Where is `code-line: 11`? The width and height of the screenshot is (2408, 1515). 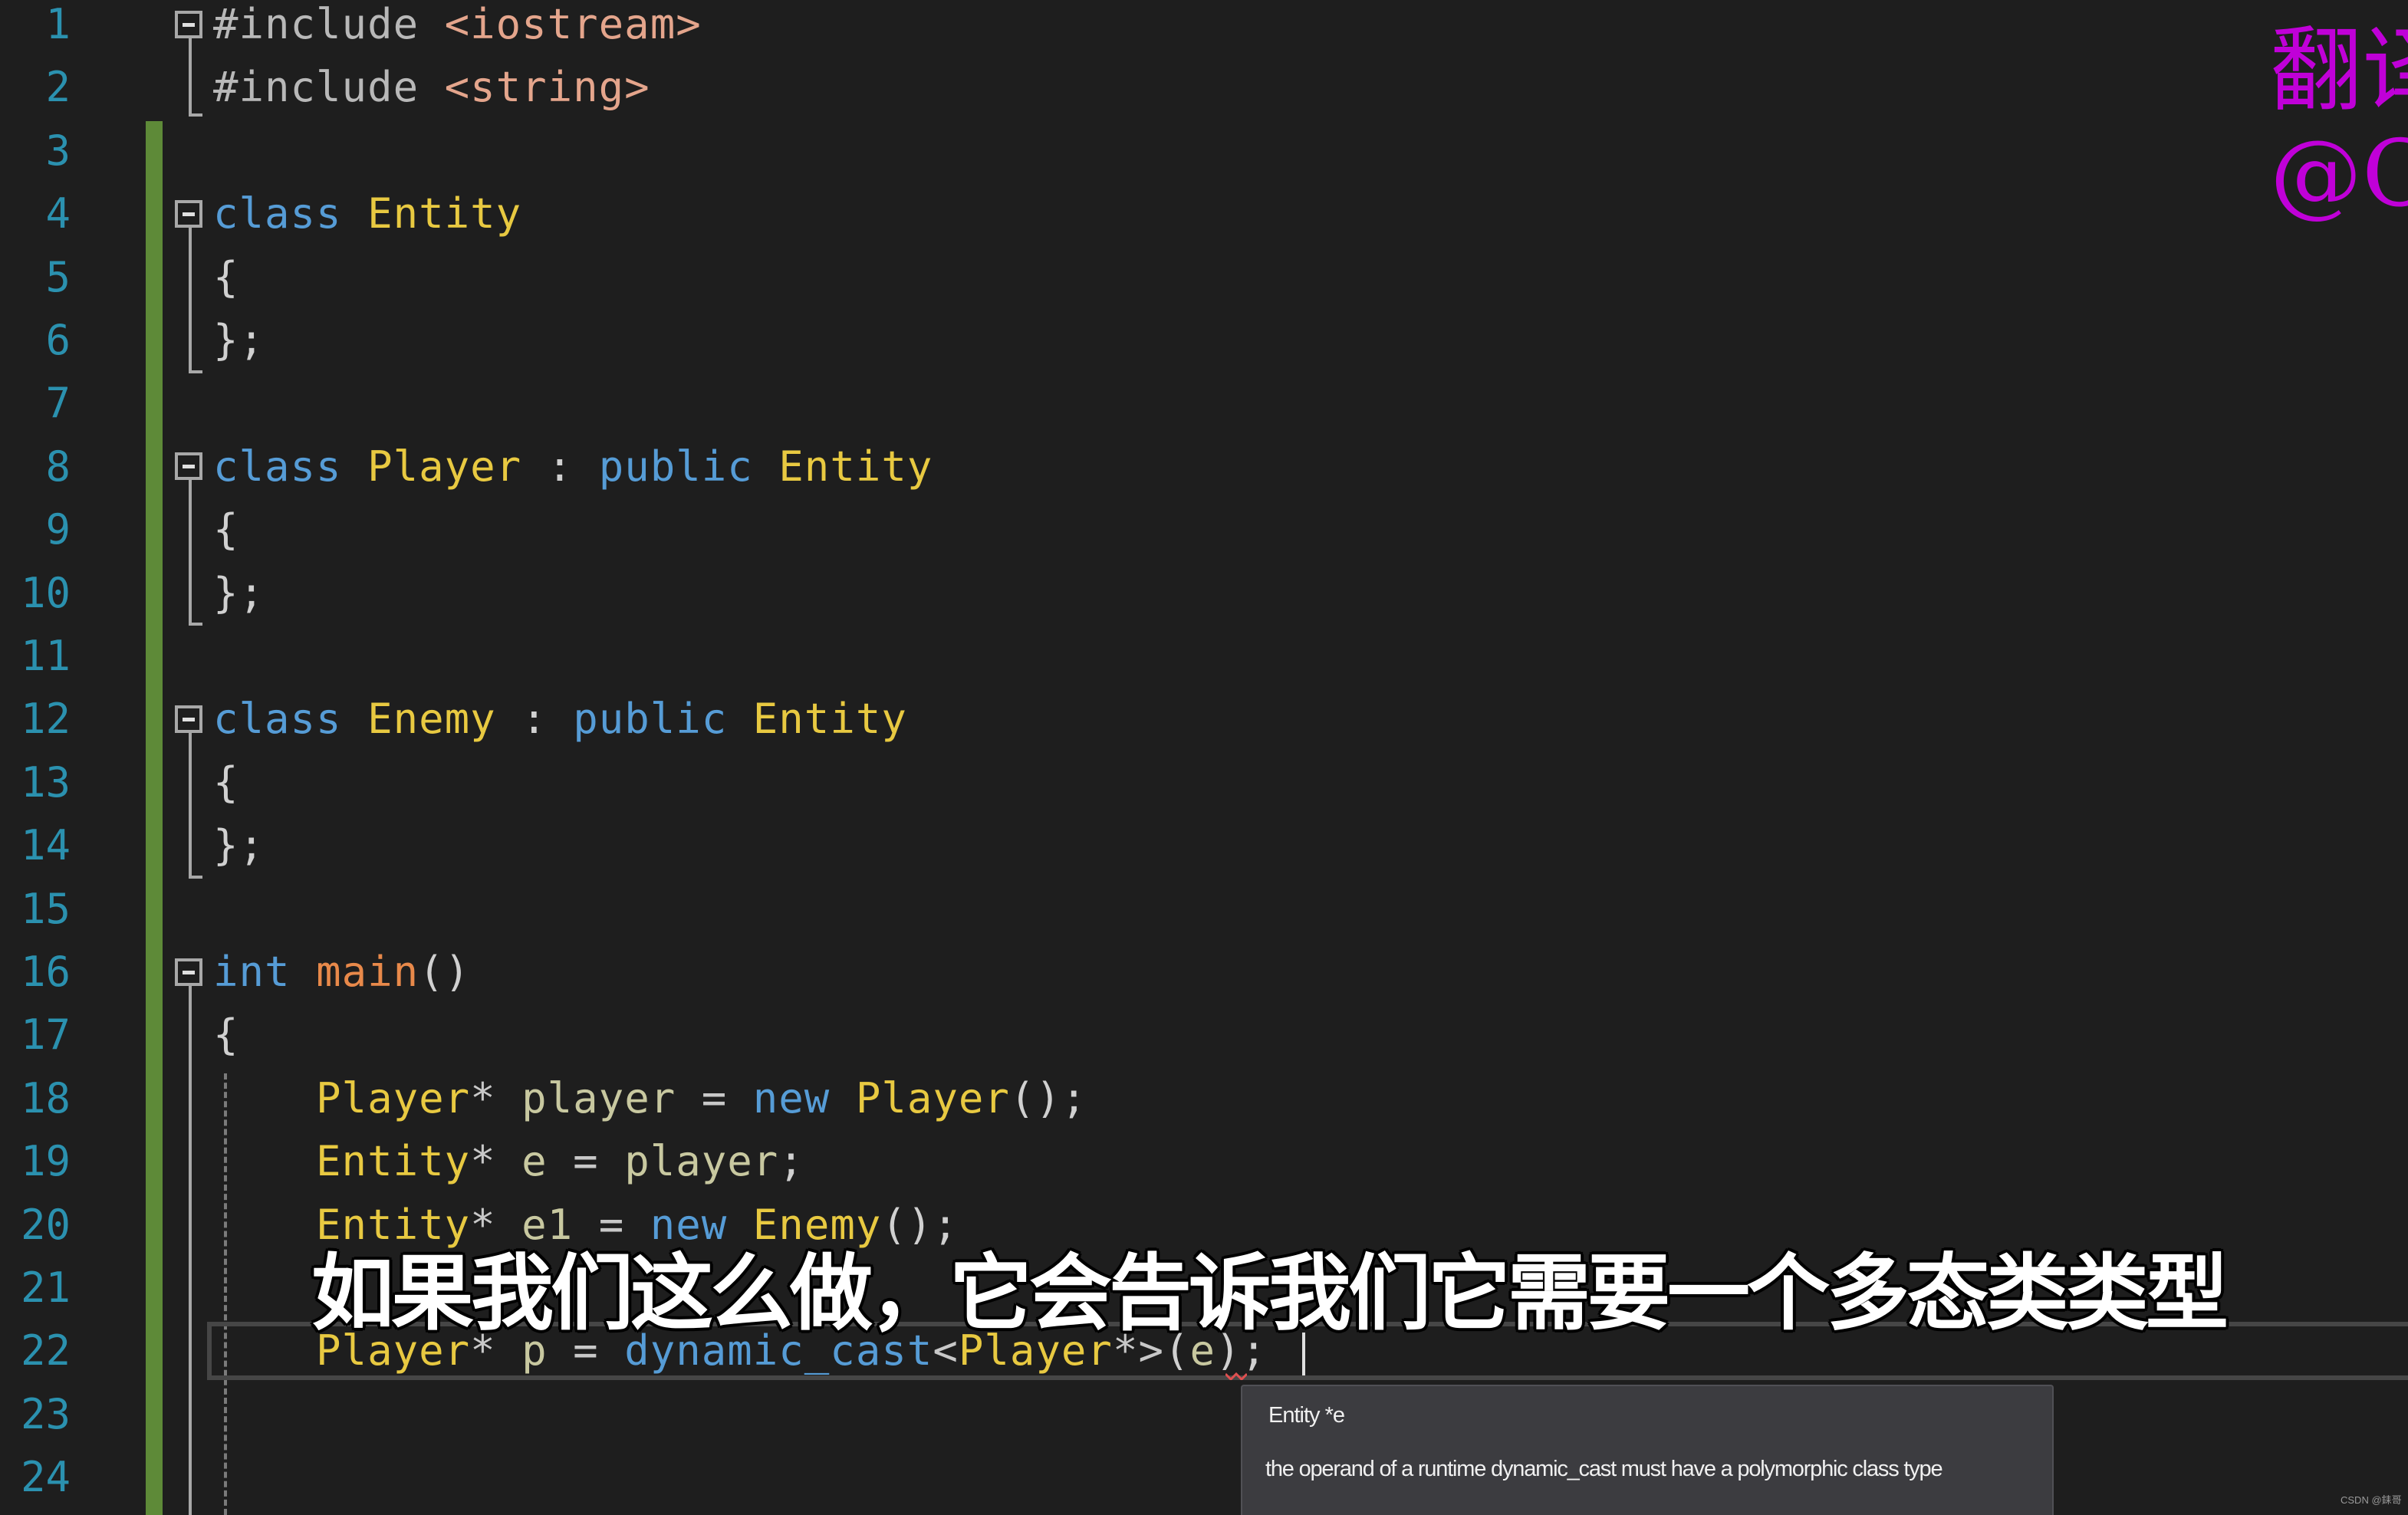 code-line: 11 is located at coordinates (1204, 656).